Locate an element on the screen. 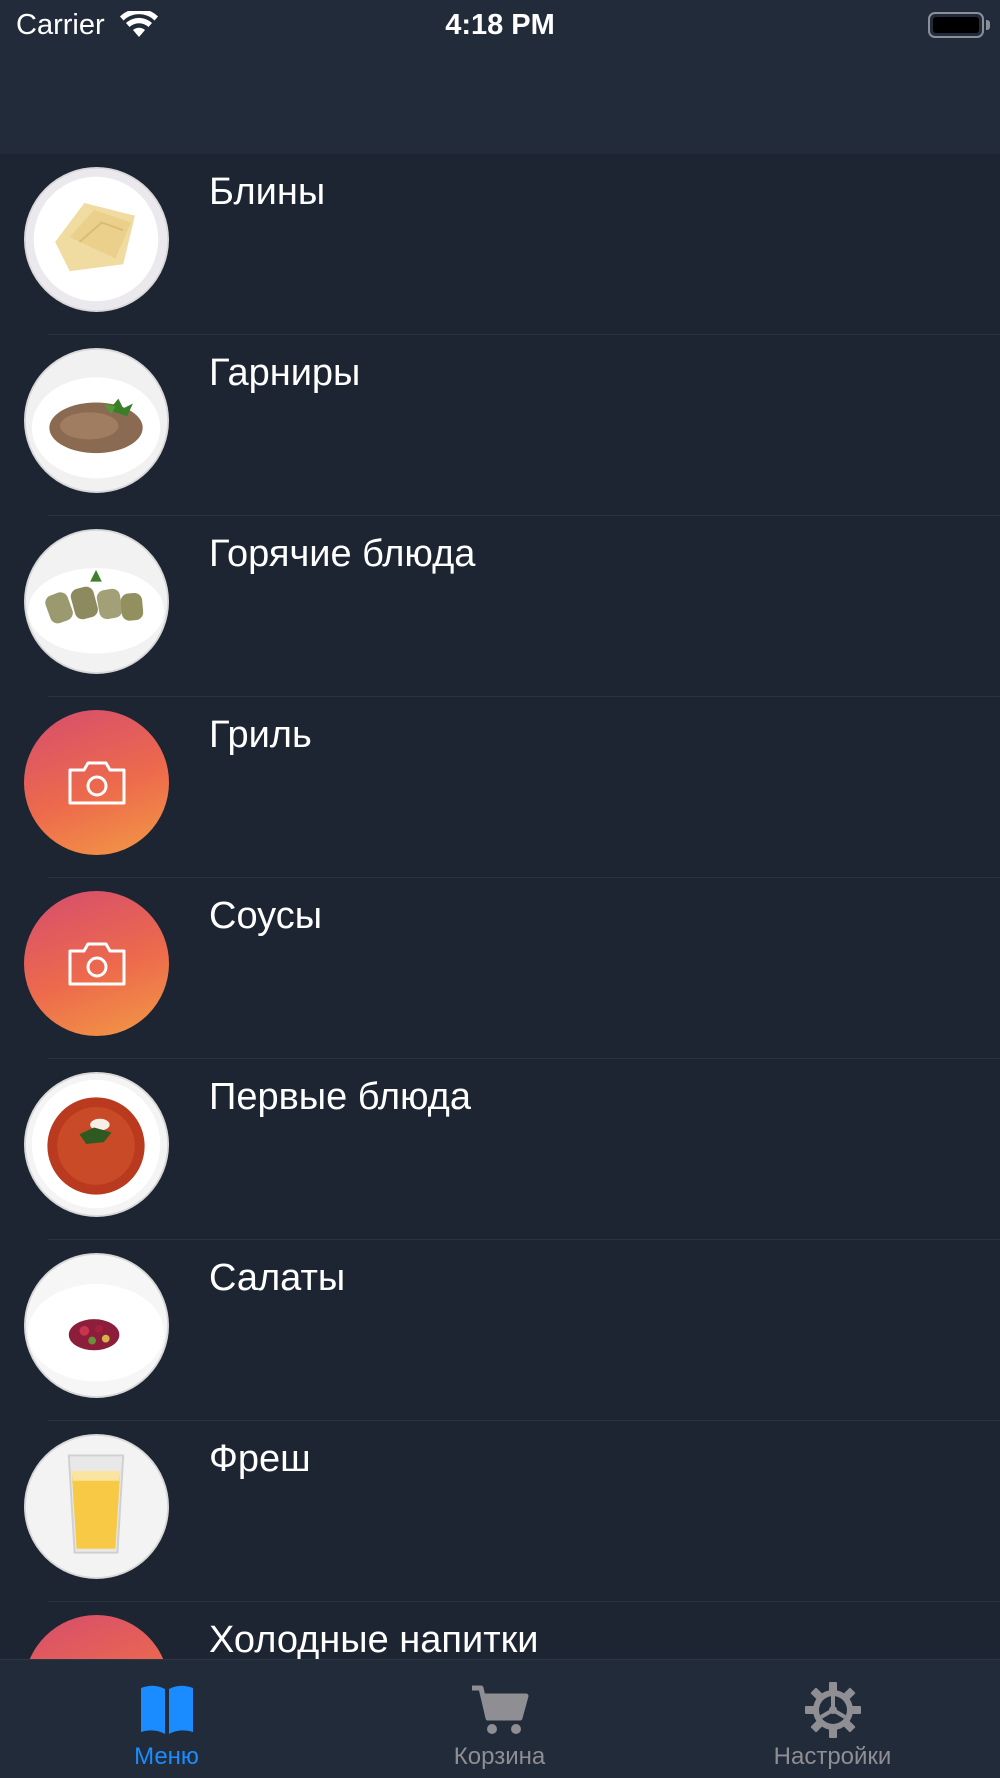 Image resolution: width=1000 pixels, height=1778 pixels. status-time: 4:18 PM is located at coordinates (500, 25).